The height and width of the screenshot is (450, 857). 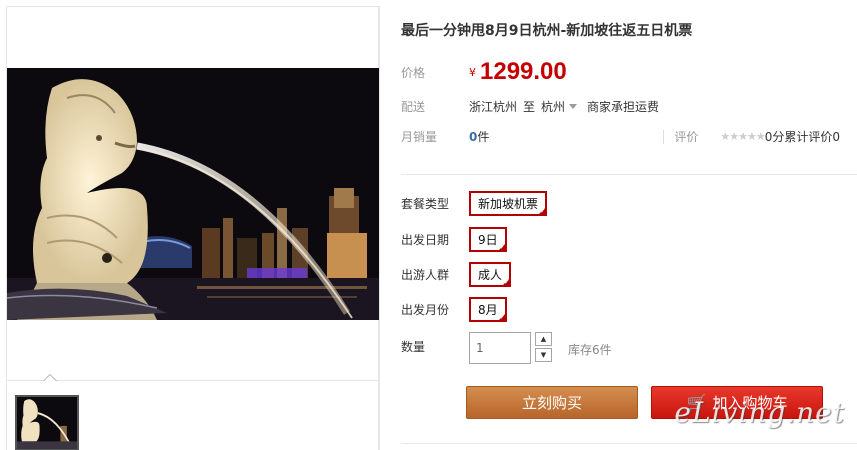 I want to click on option-selected-travelers: 成人, so click(x=490, y=274).